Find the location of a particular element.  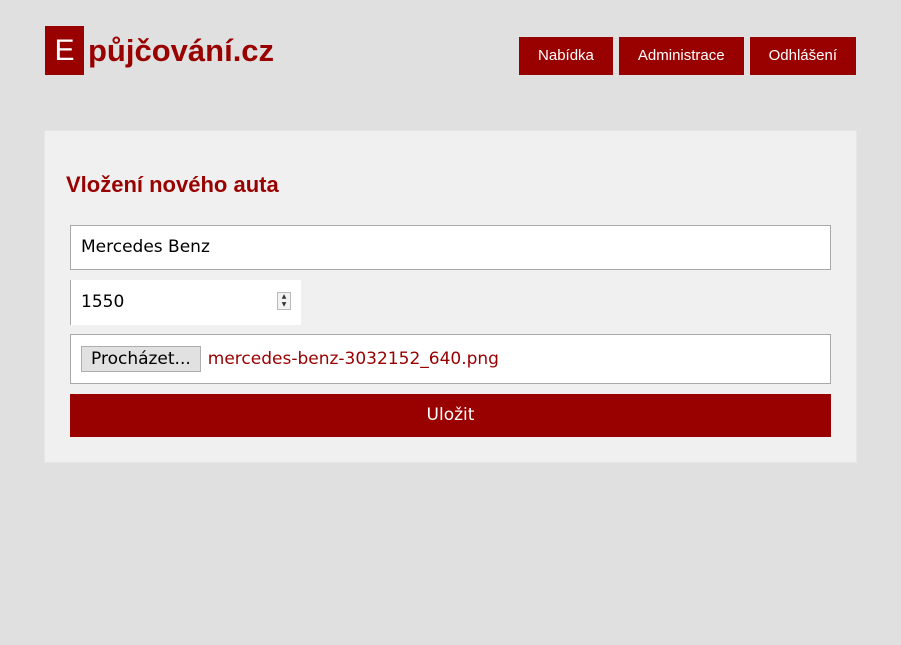

number-spinner-icon: ▲ ▼ is located at coordinates (284, 301).